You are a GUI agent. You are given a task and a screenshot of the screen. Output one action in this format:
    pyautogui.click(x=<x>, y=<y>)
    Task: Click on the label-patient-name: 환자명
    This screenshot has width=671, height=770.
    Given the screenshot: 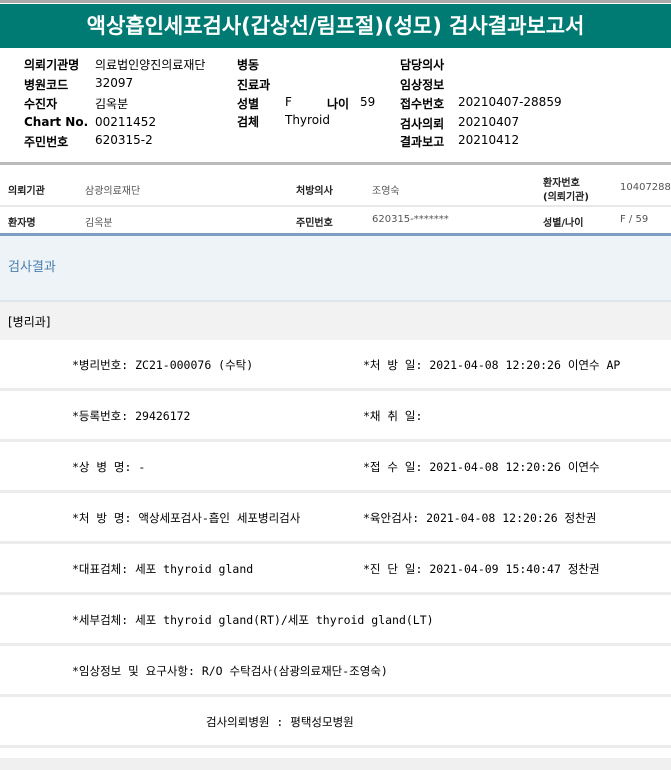 What is the action you would take?
    pyautogui.click(x=22, y=223)
    